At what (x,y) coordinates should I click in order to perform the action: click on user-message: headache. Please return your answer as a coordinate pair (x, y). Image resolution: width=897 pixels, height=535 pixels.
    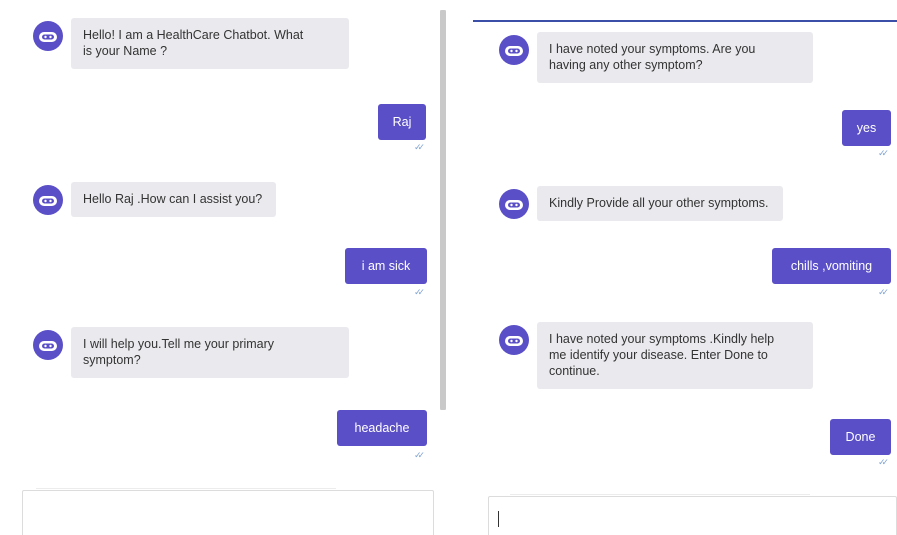
    Looking at the image, I should click on (382, 428).